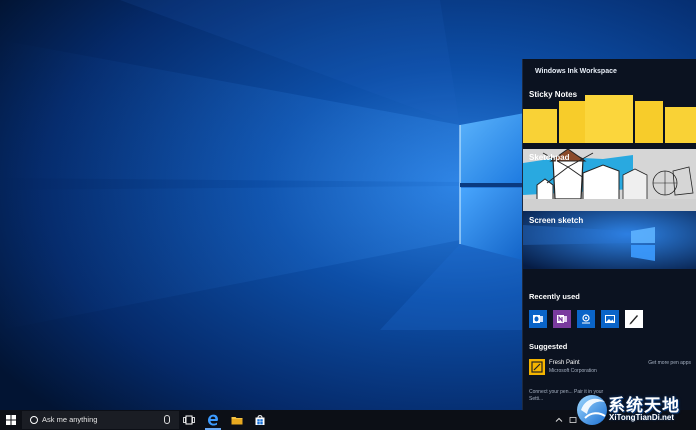 The image size is (696, 430). Describe the element at coordinates (559, 420) in the screenshot. I see `chevron-up-icon` at that location.